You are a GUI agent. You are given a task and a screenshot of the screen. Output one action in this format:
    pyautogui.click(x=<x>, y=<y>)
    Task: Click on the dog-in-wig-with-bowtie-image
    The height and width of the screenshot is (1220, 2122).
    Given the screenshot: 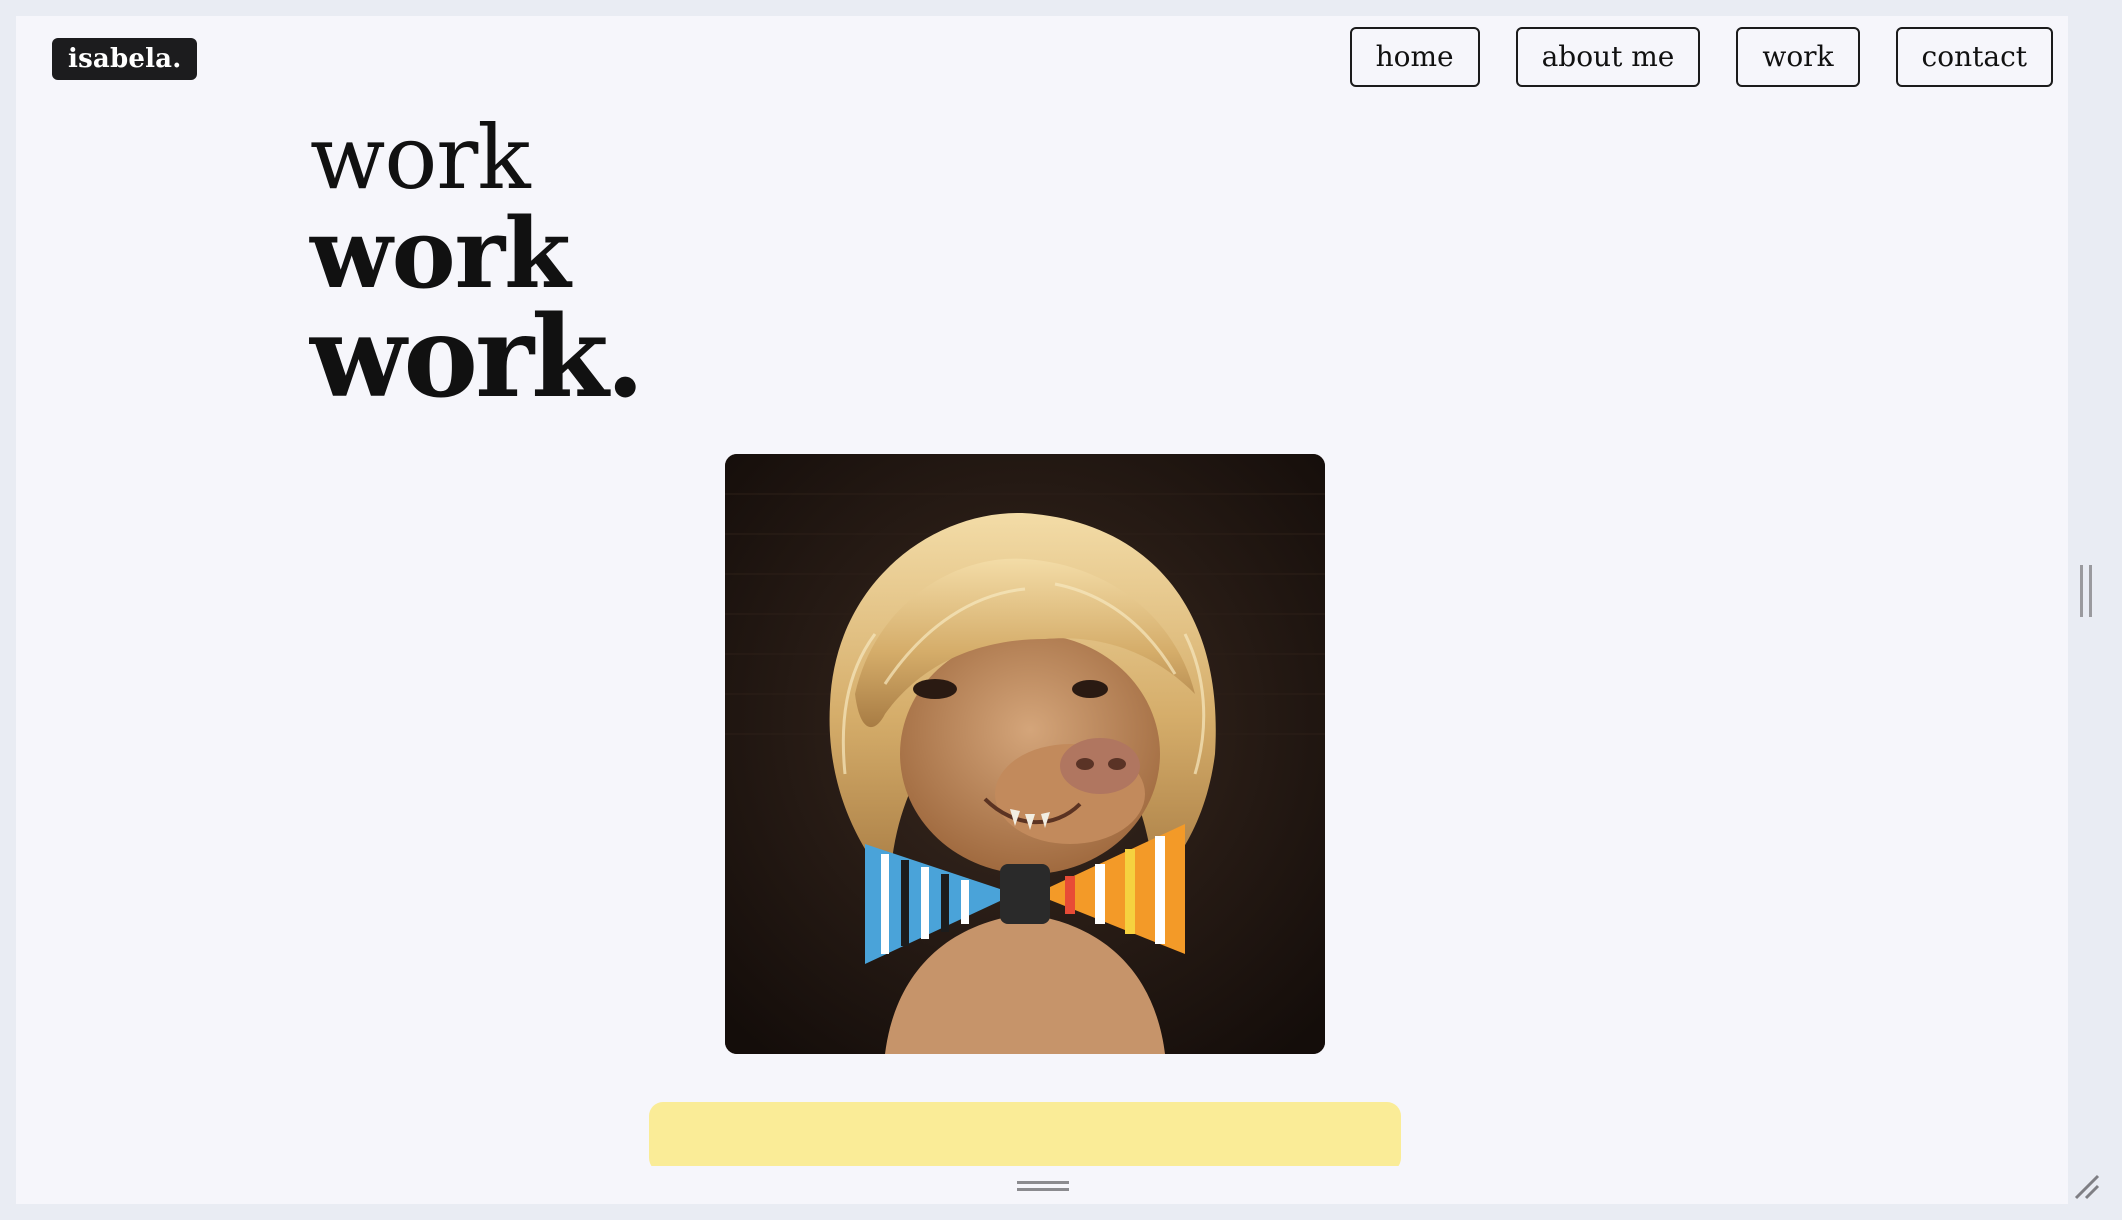 What is the action you would take?
    pyautogui.click(x=1025, y=754)
    